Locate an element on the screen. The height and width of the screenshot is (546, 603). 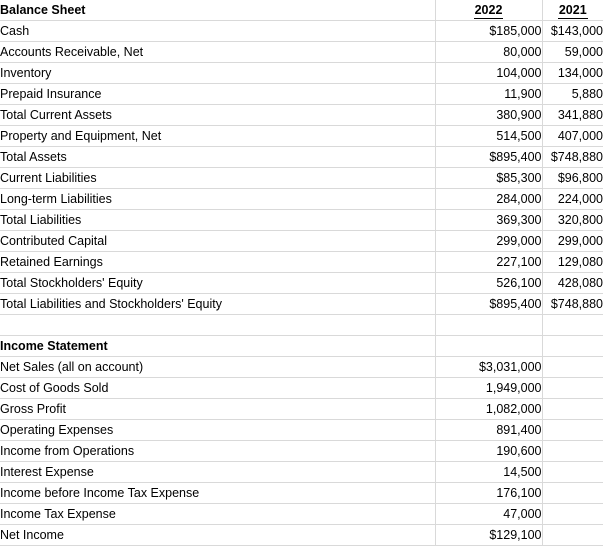
balance-sheet-header-row: Balance Sheet 2022 2021 is located at coordinates (301, 10).